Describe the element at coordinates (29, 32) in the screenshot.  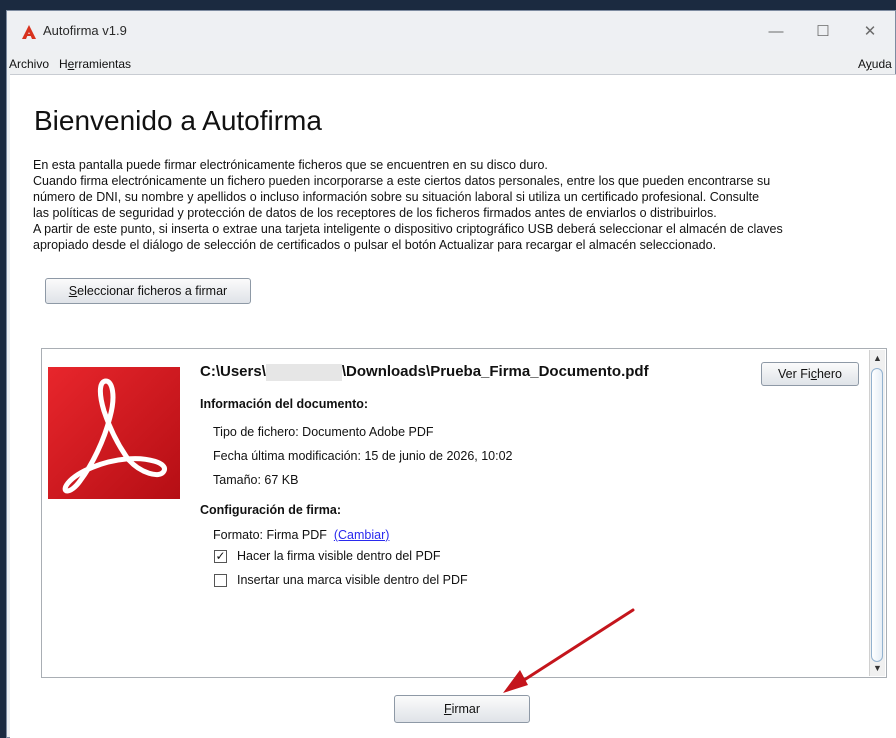
I see `autofirma-logo-icon` at that location.